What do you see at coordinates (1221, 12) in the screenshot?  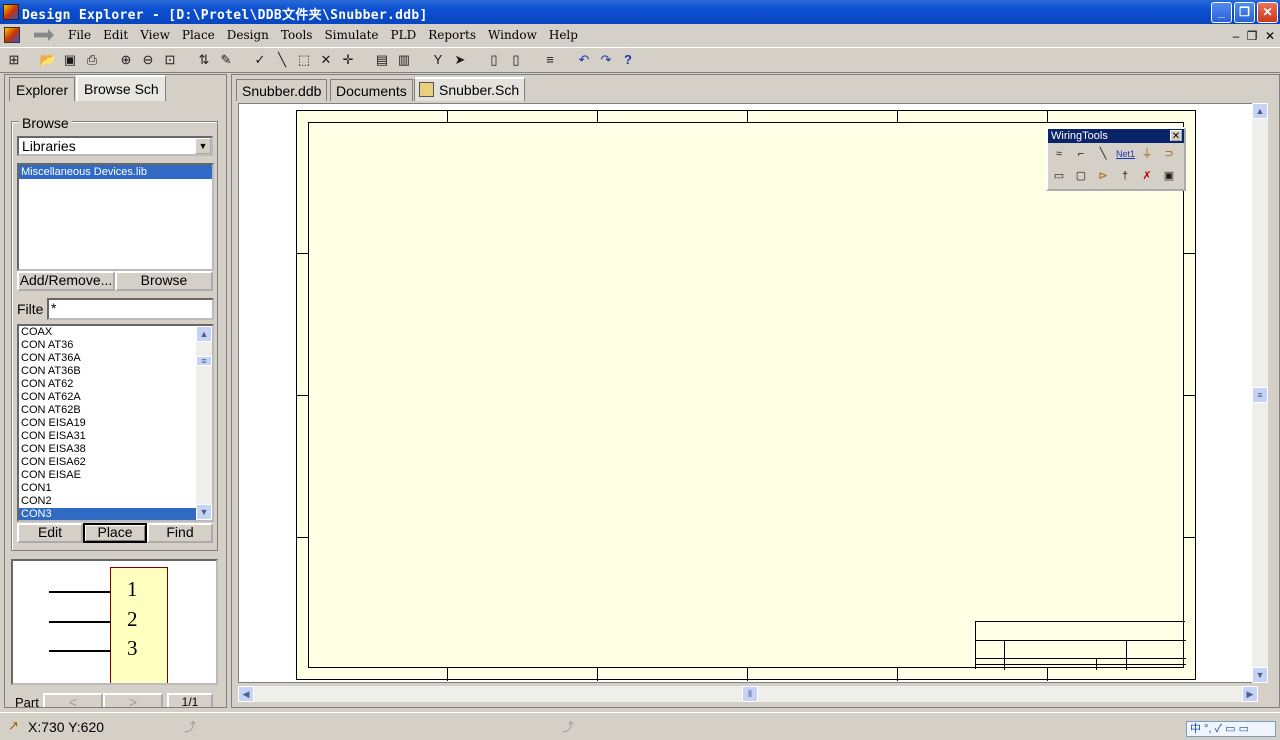 I see `minimize-button: _` at bounding box center [1221, 12].